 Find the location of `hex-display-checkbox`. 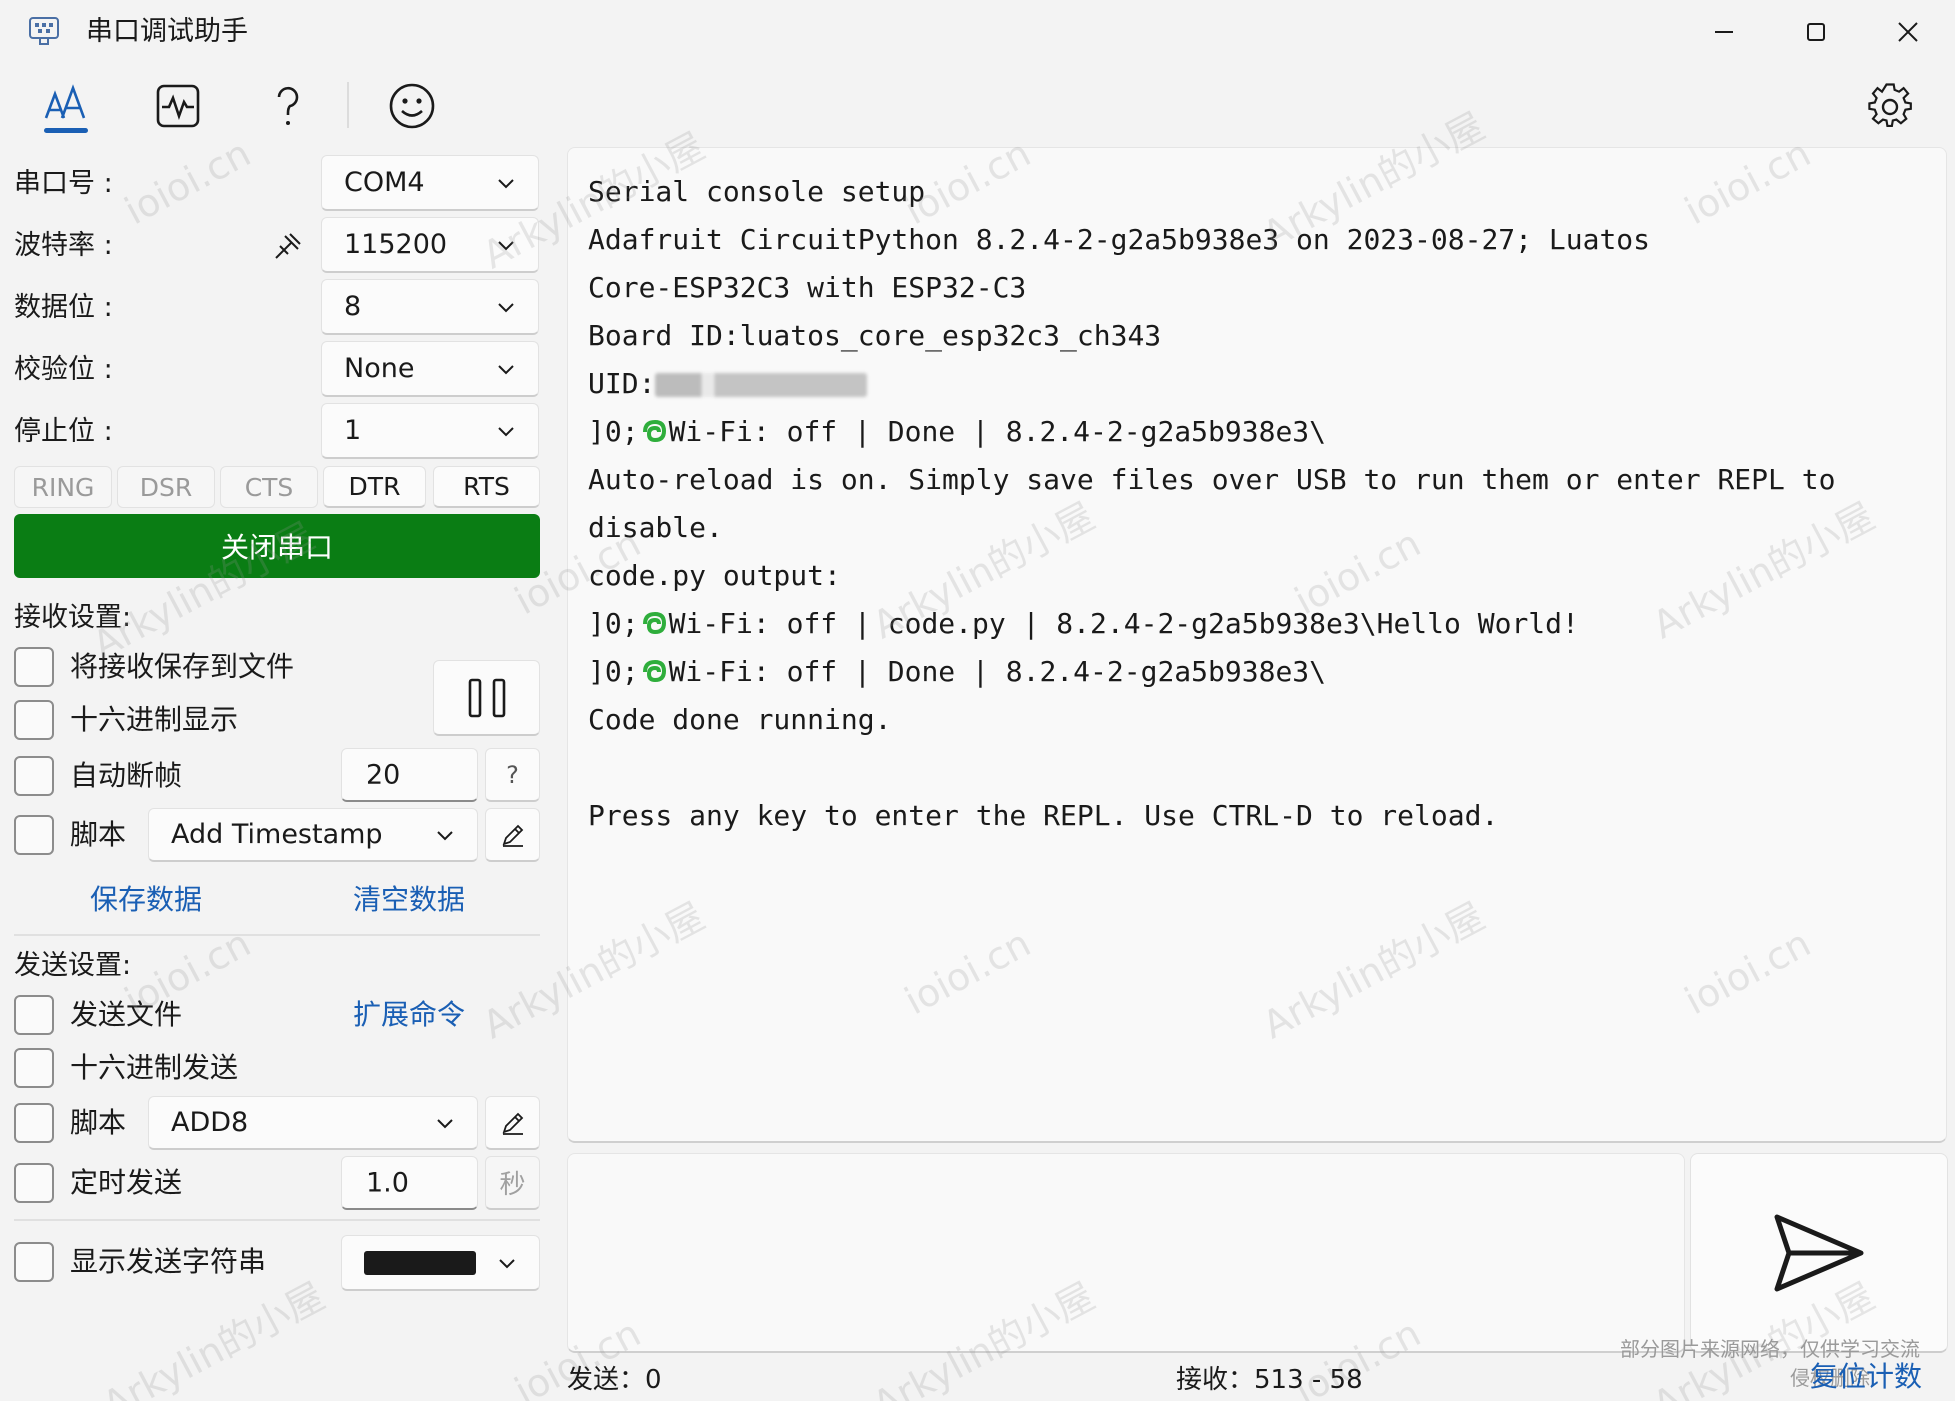

hex-display-checkbox is located at coordinates (34, 720).